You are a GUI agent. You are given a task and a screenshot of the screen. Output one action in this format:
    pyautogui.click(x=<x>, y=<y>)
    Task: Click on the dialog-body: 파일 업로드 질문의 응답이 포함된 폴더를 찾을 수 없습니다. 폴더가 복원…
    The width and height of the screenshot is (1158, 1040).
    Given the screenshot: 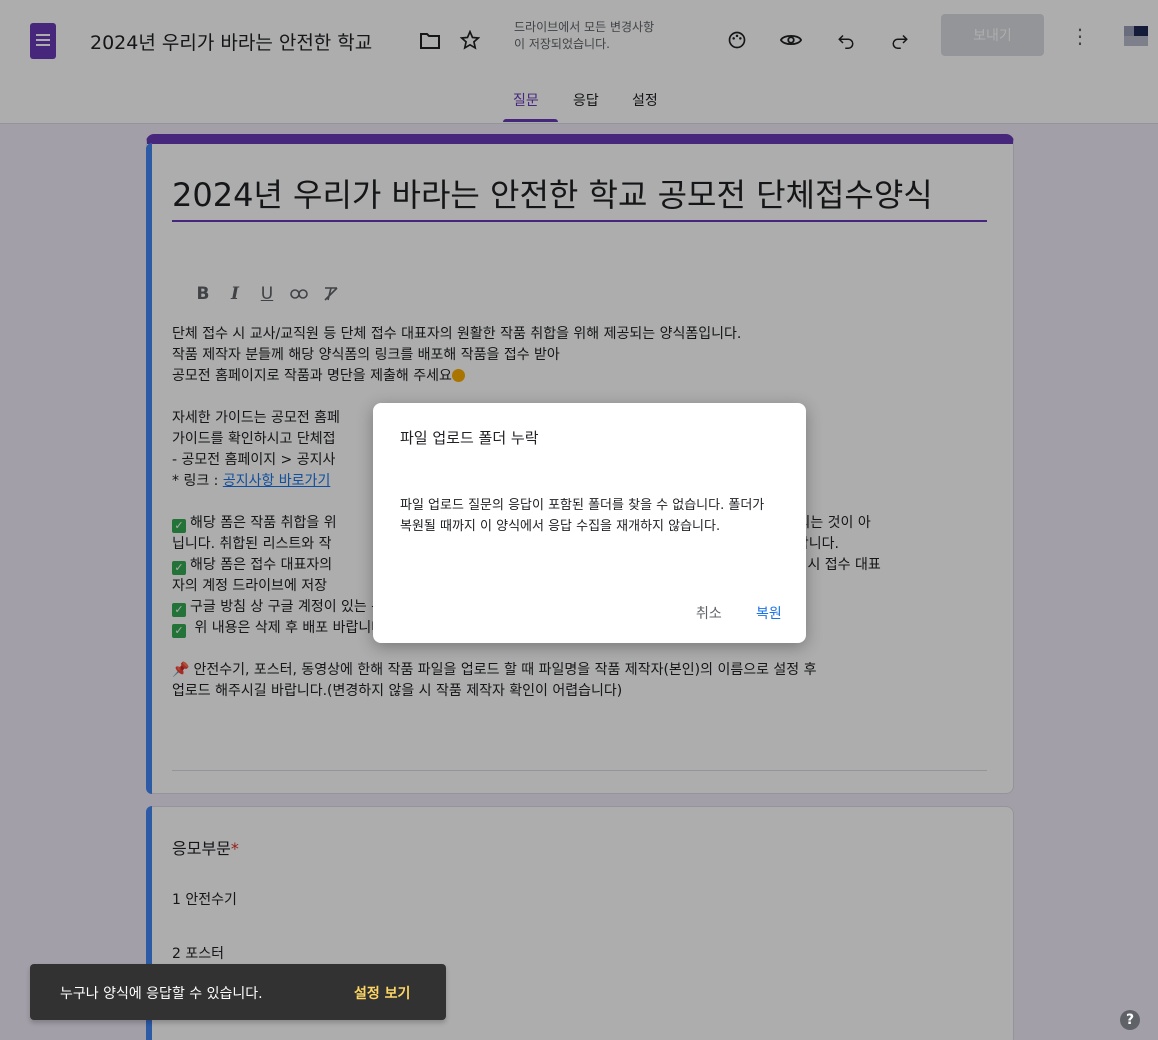 What is the action you would take?
    pyautogui.click(x=582, y=516)
    